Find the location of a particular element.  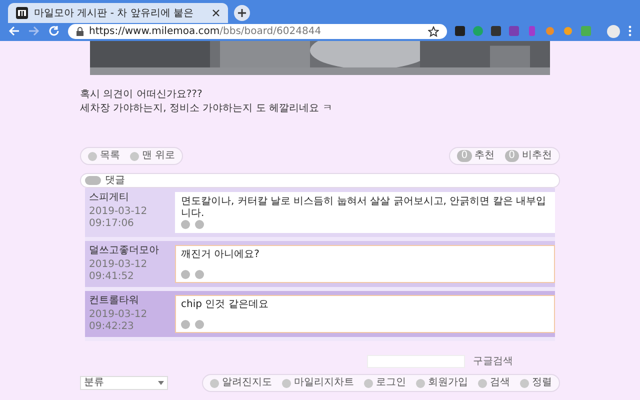

comment-text: chip 인것 같은데요 is located at coordinates (225, 305).